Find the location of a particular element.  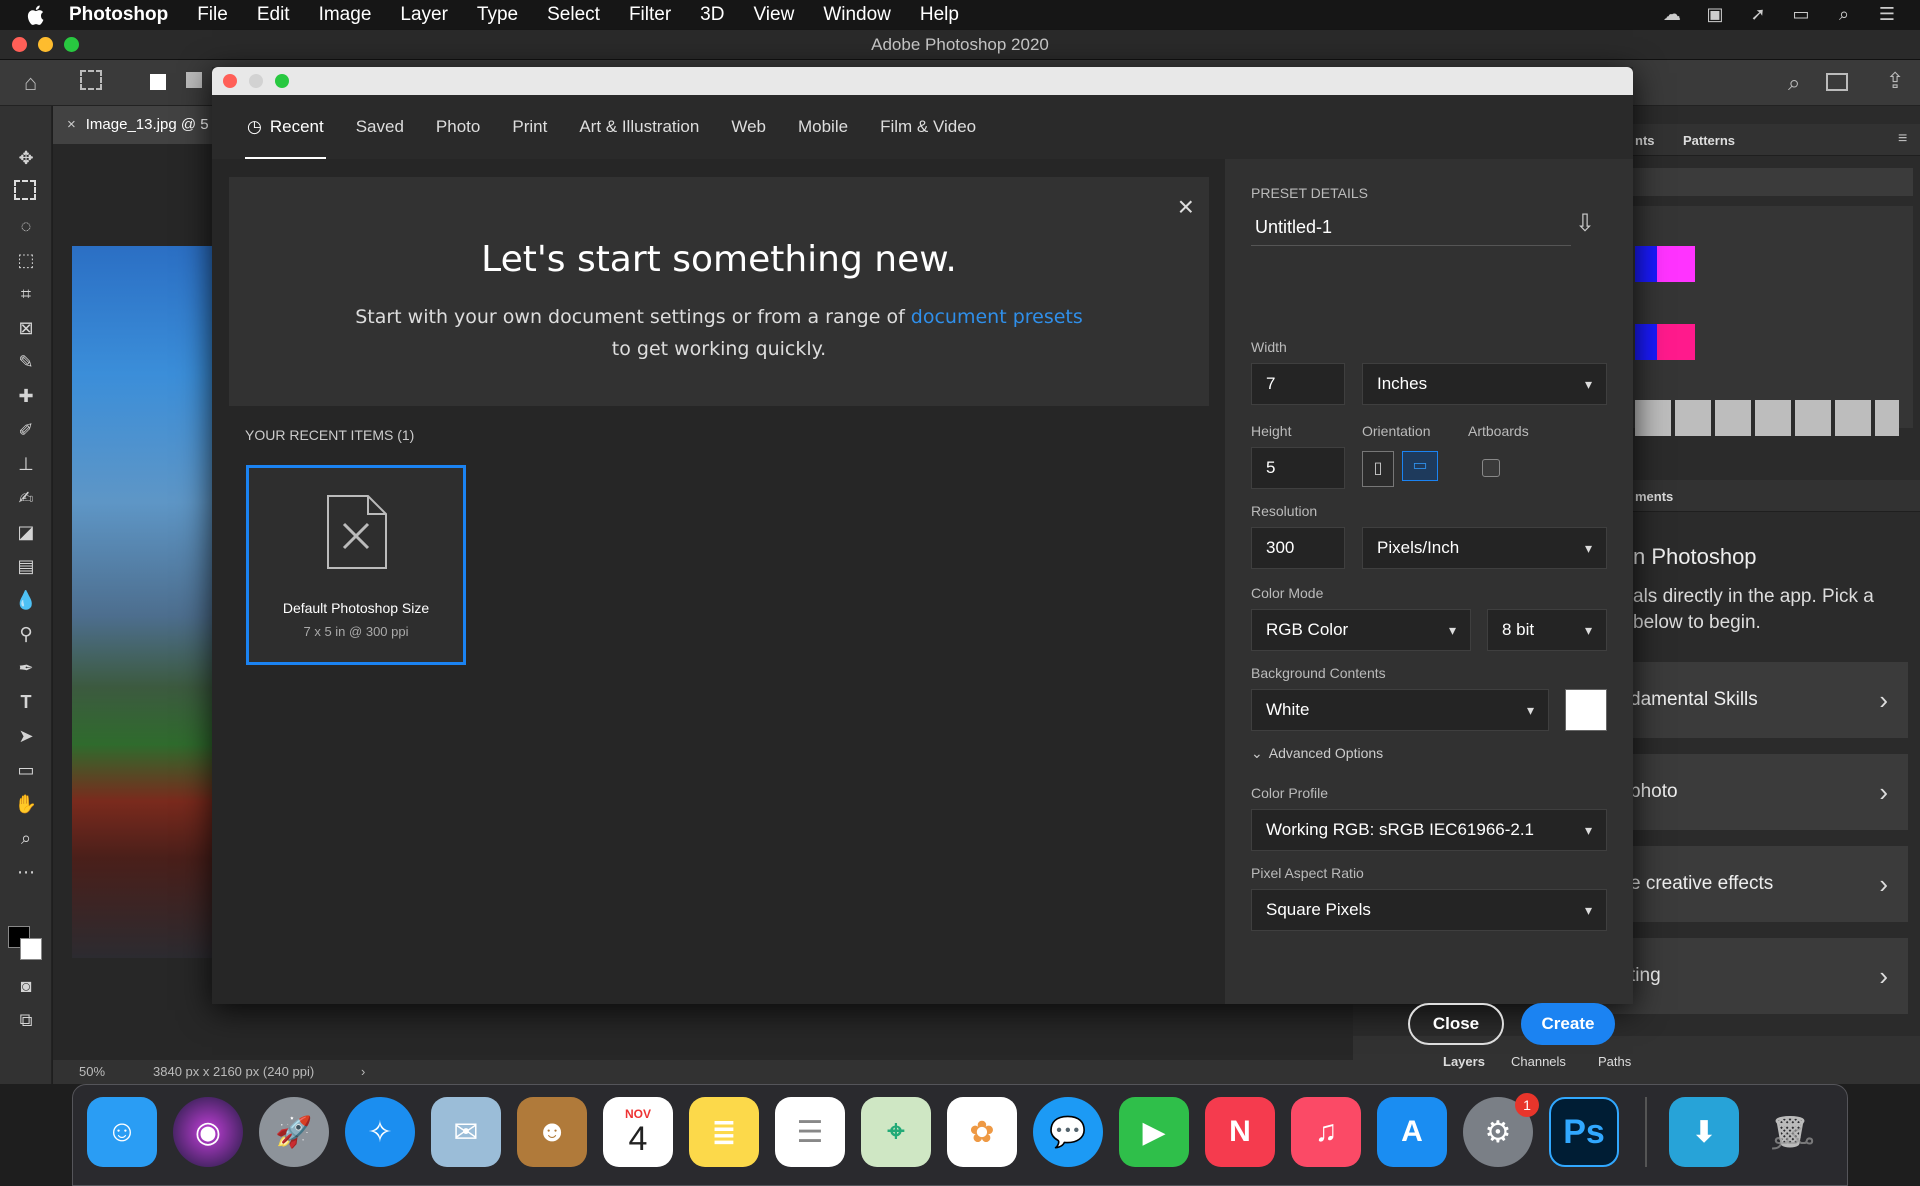

rectangle-tool-icon: ▭ is located at coordinates (26, 770).